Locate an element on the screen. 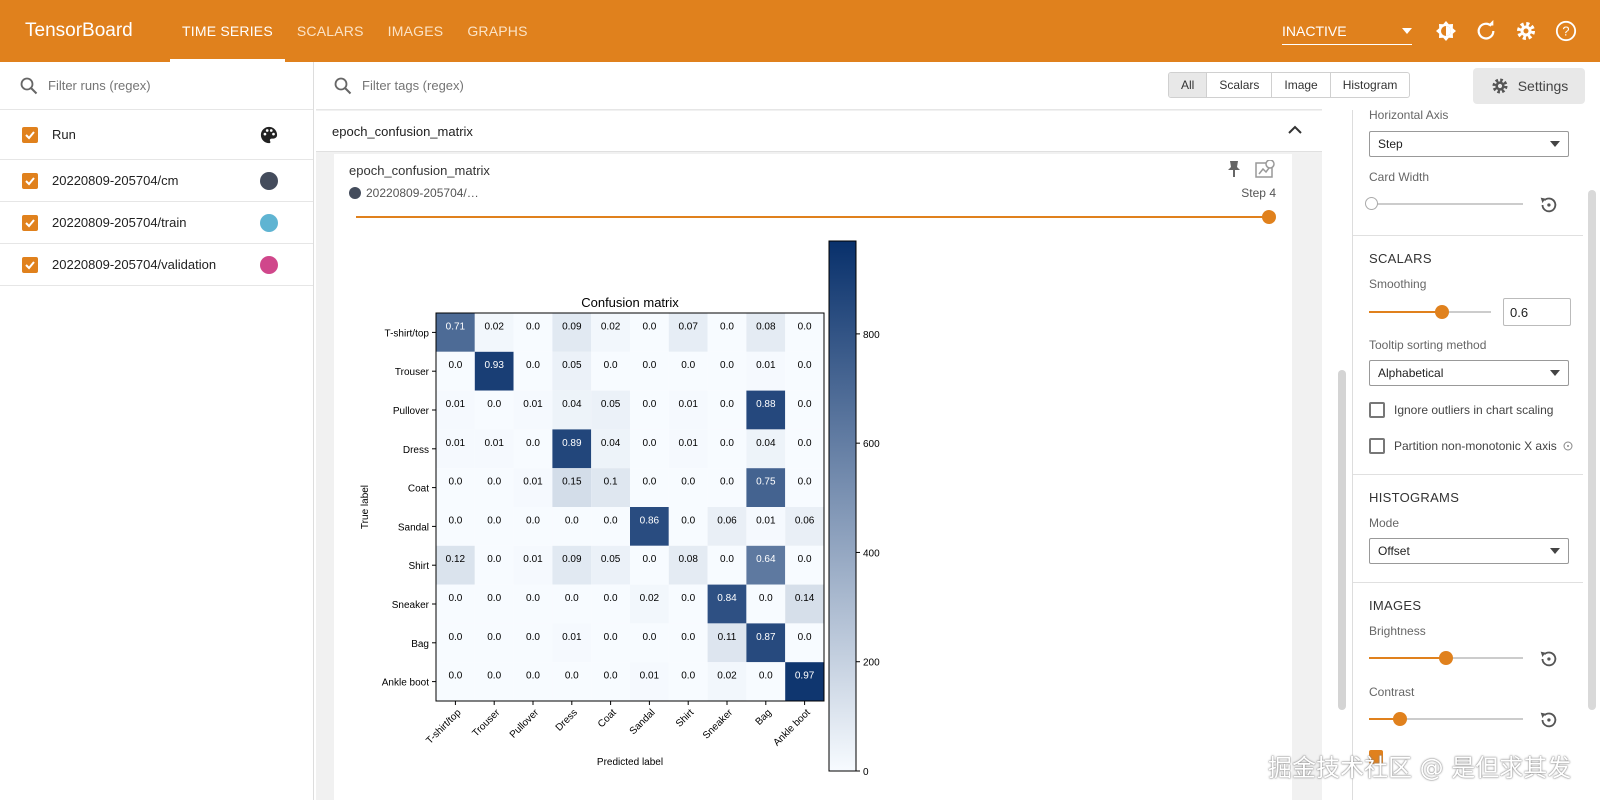 The width and height of the screenshot is (1600, 800). contrast-slider is located at coordinates (1446, 719).